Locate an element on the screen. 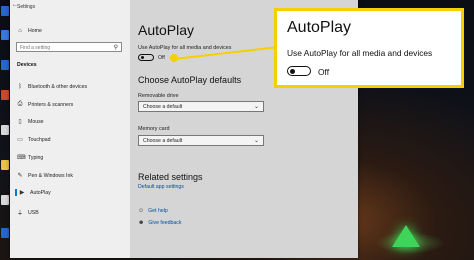 Image resolution: width=474 pixels, height=260 pixels. page-title: AutoPlay is located at coordinates (166, 30).